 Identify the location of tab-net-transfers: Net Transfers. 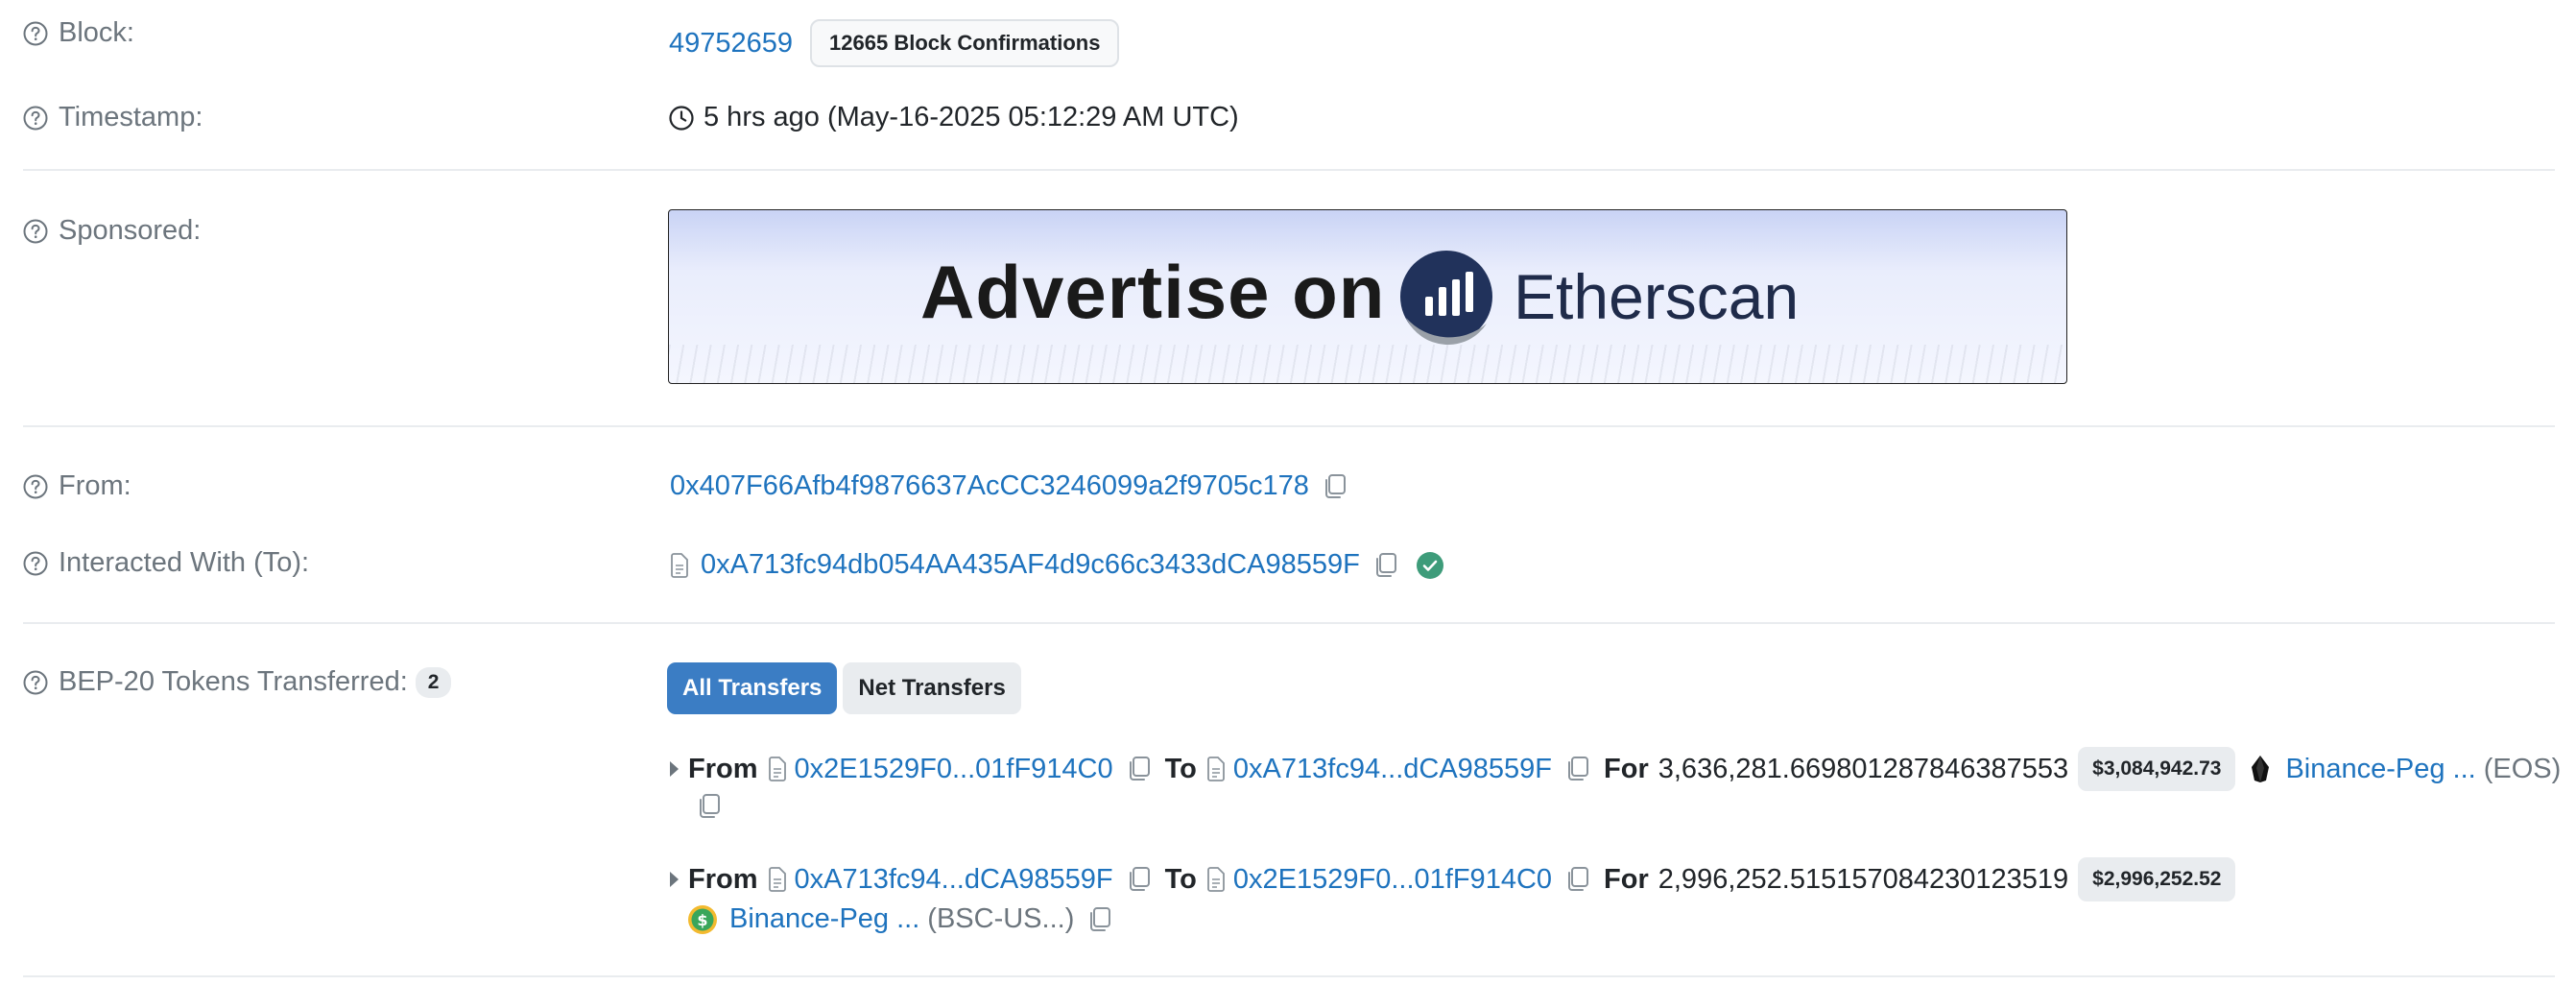
(932, 688).